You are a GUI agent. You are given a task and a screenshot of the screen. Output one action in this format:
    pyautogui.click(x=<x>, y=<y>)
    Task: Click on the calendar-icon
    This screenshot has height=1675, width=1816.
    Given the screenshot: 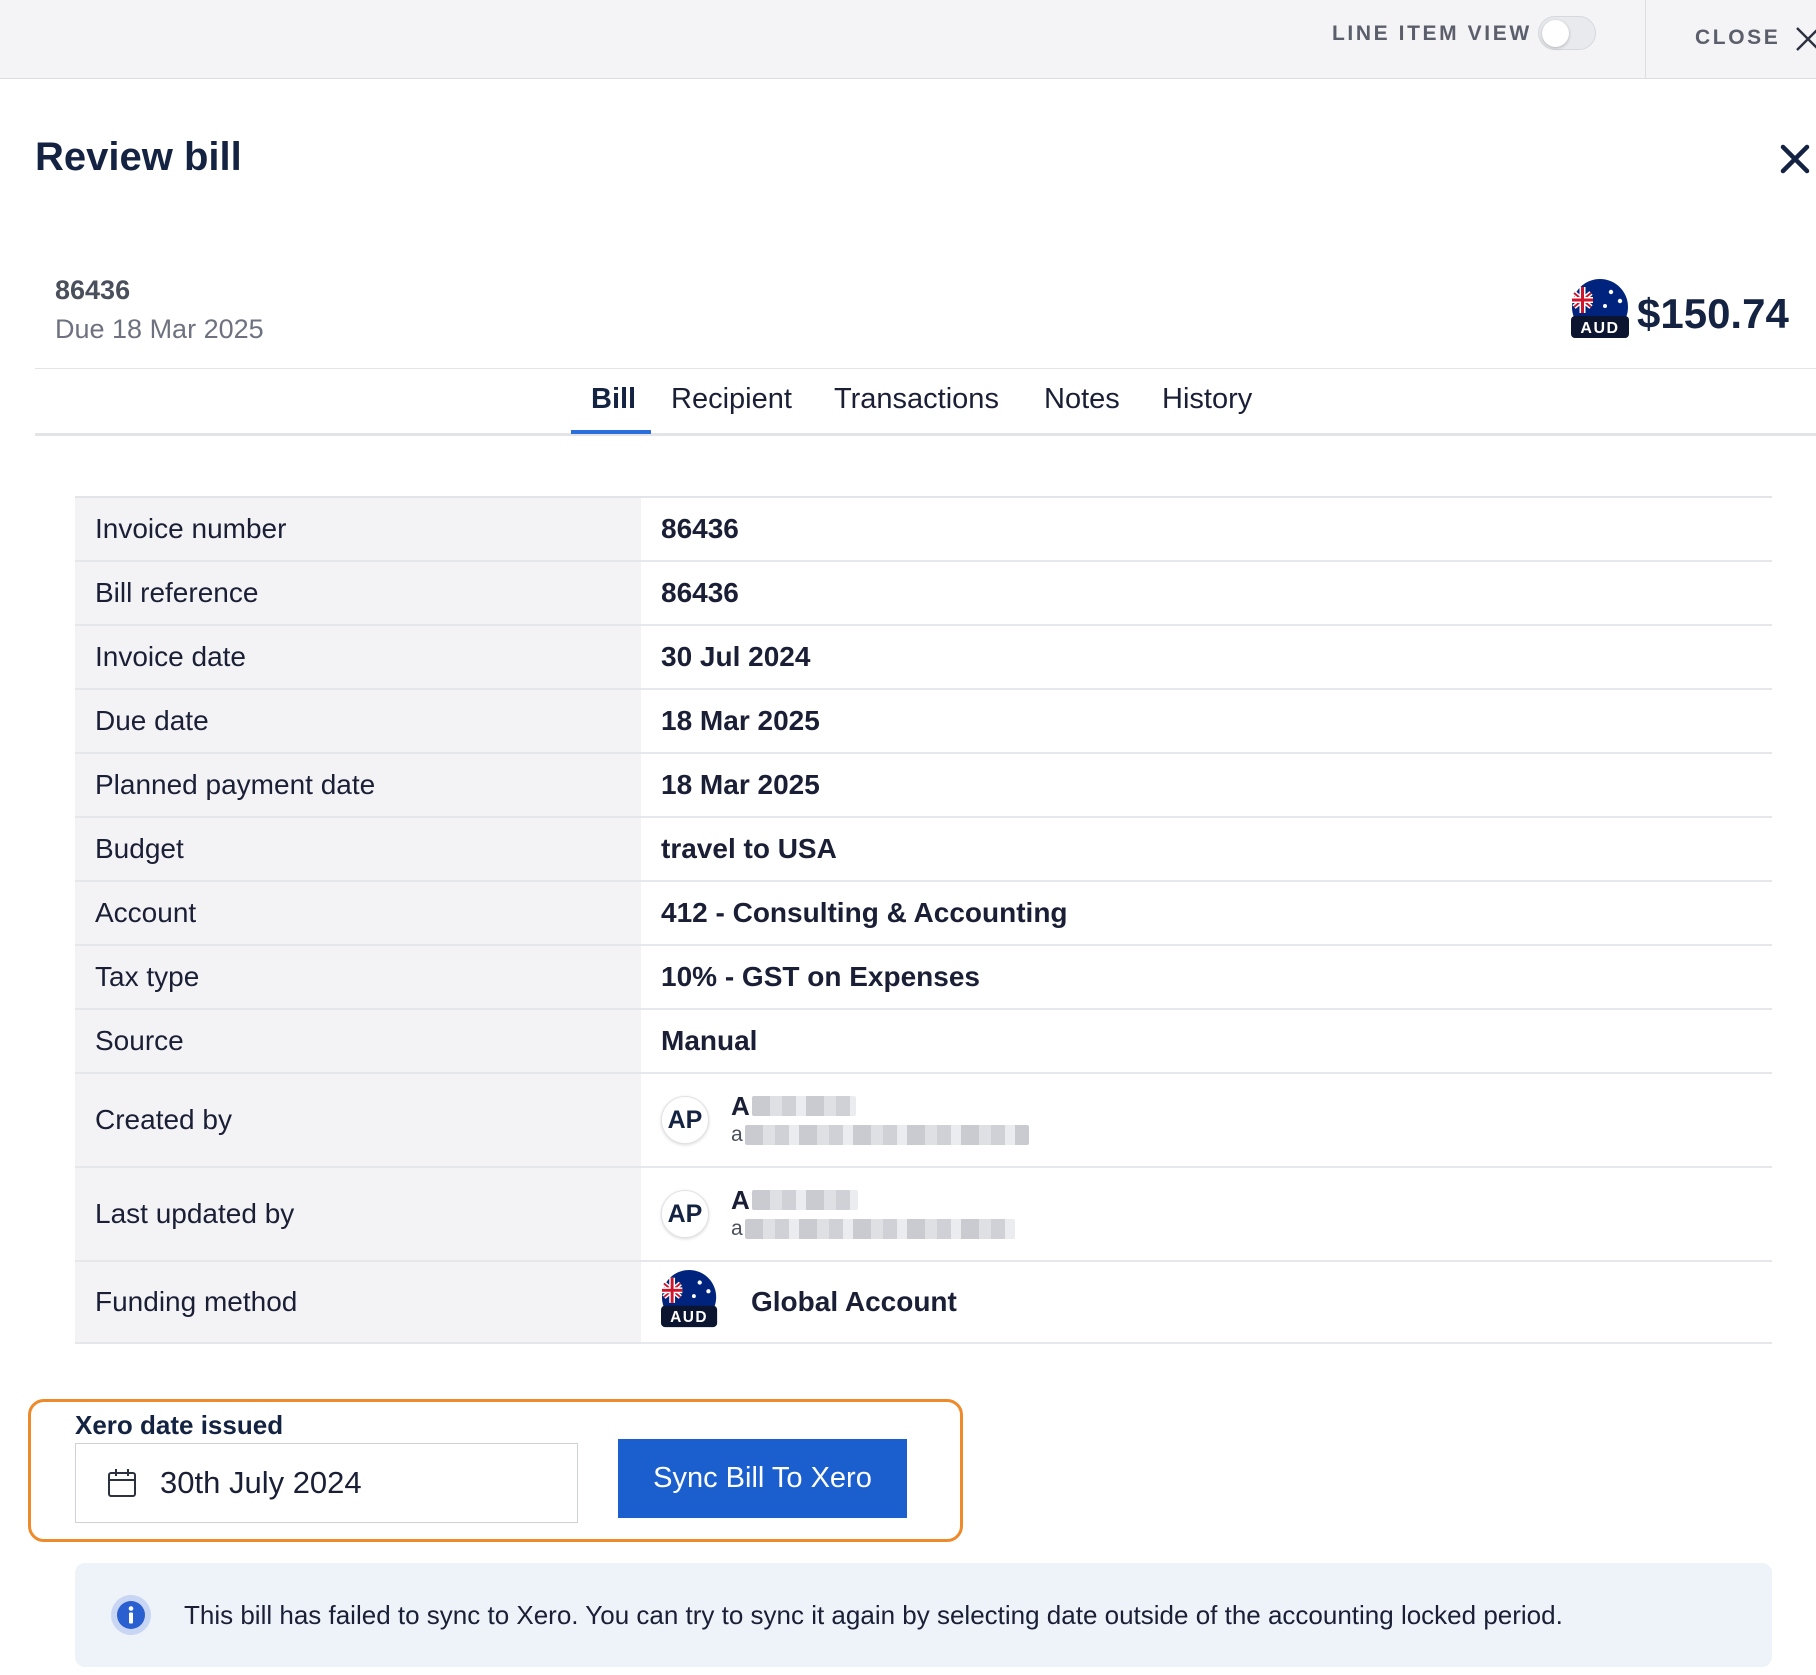 What is the action you would take?
    pyautogui.click(x=122, y=1483)
    